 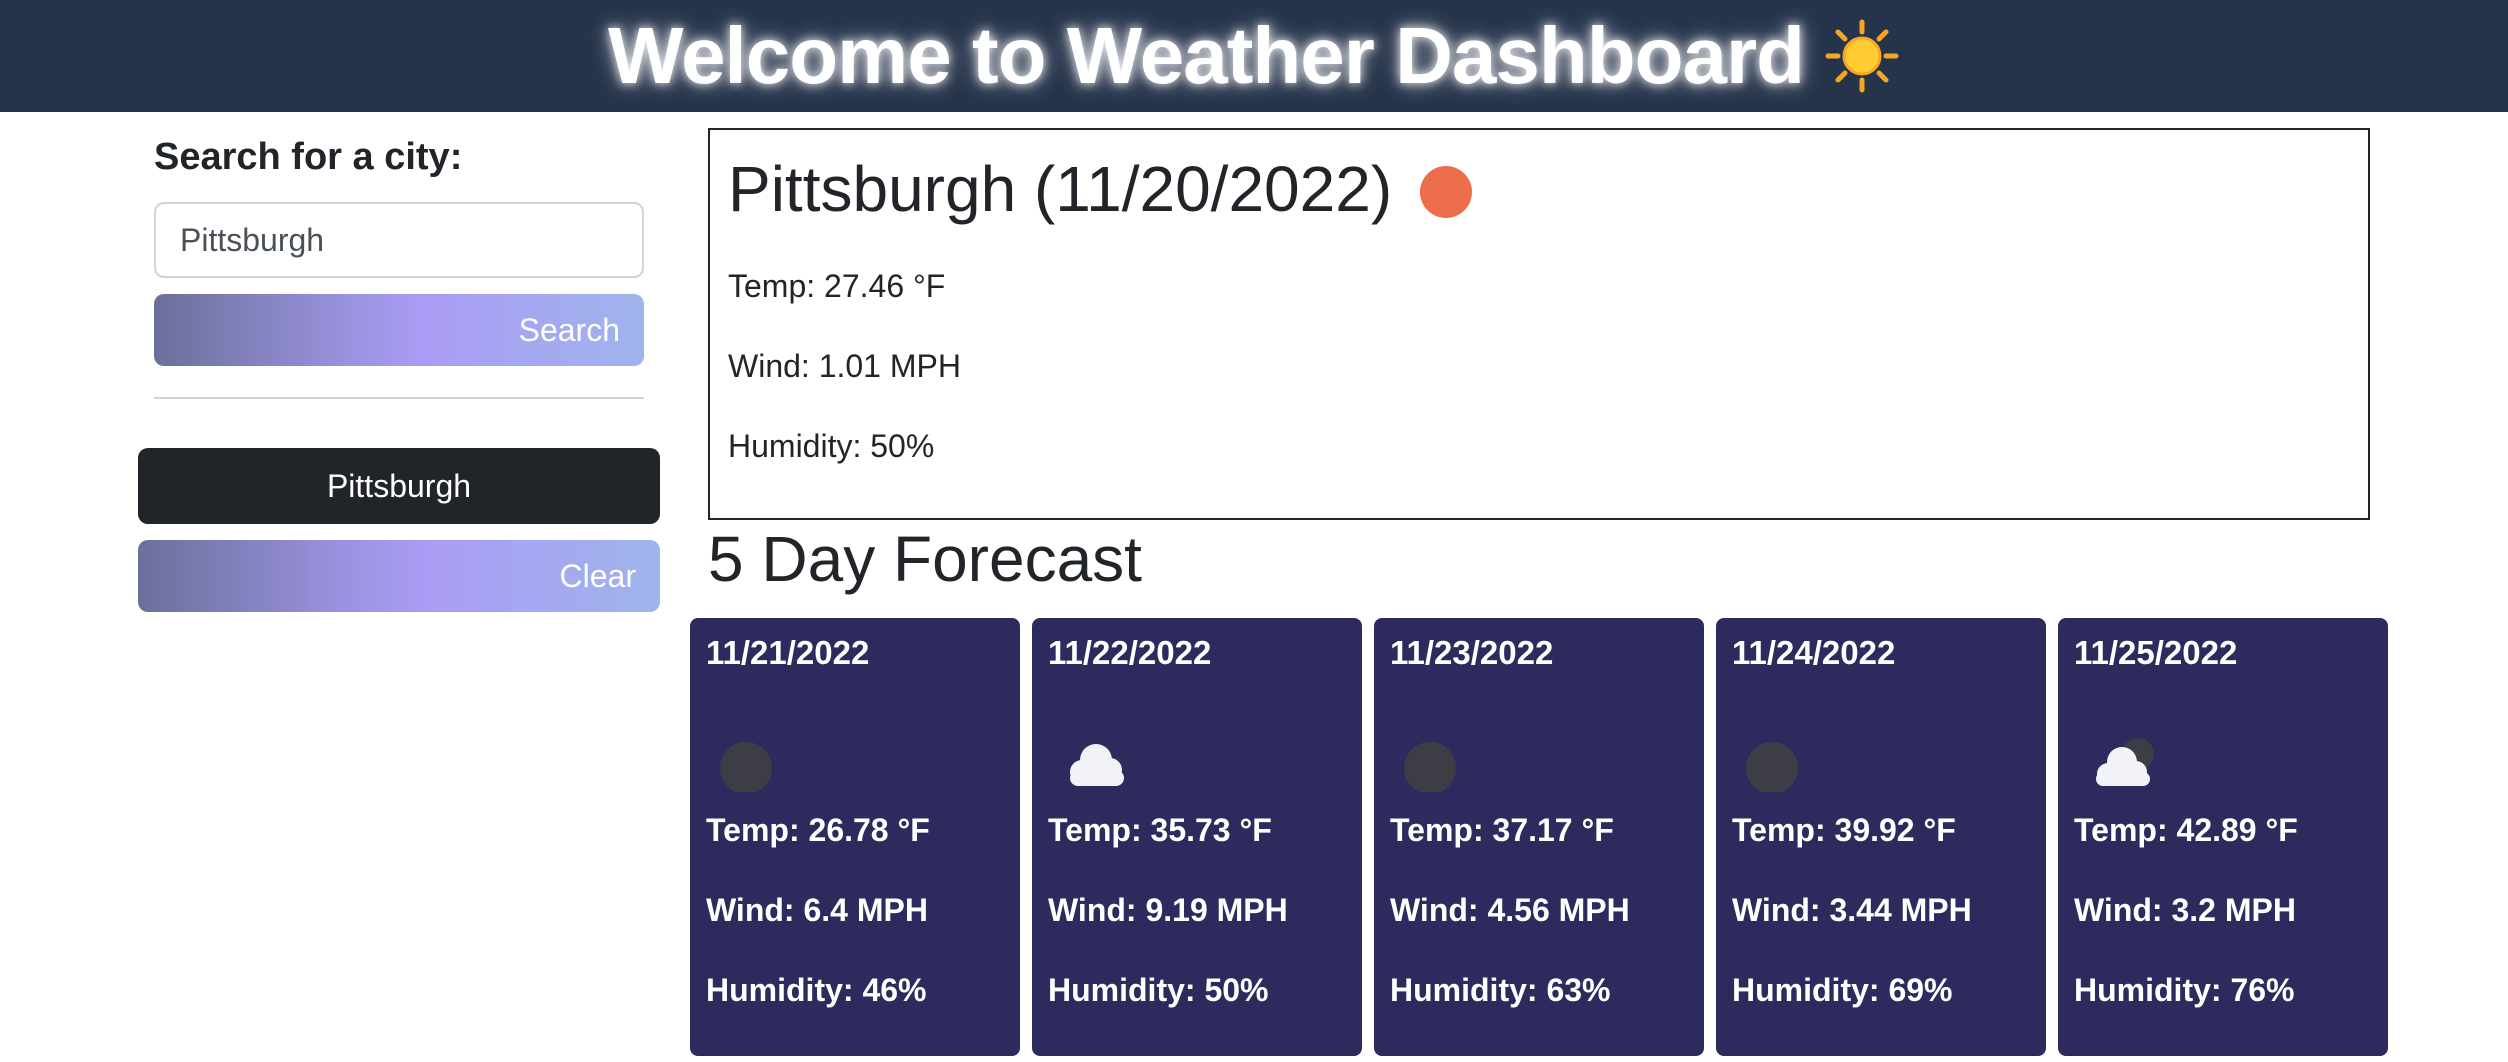 I want to click on page-header: Welcome to Weather Dashboard, so click(x=1254, y=56).